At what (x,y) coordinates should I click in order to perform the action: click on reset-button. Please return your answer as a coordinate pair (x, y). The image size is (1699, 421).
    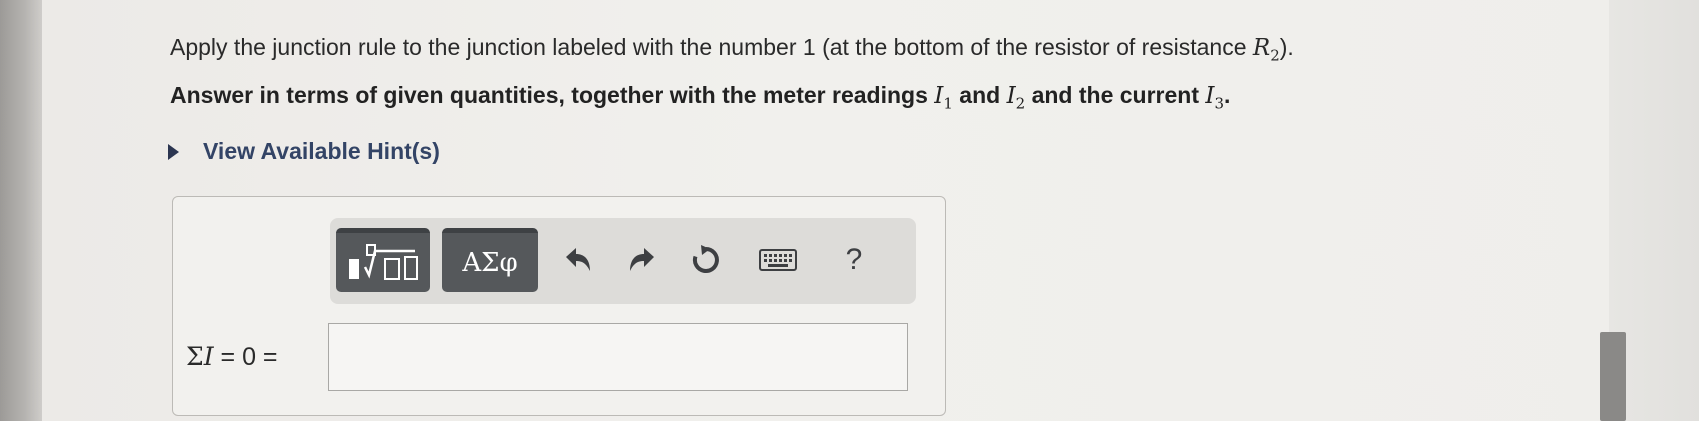
    Looking at the image, I should click on (706, 260).